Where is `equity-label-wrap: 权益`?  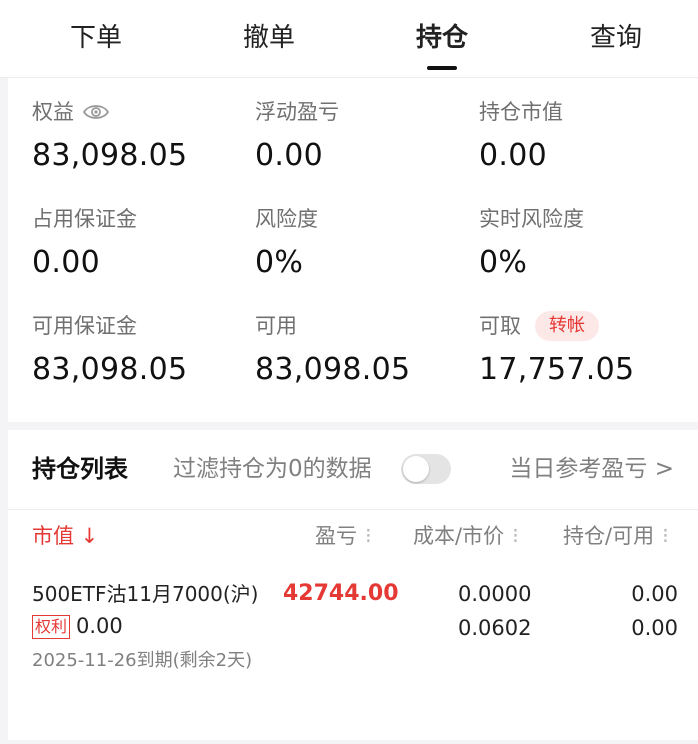 equity-label-wrap: 权益 is located at coordinates (109, 112).